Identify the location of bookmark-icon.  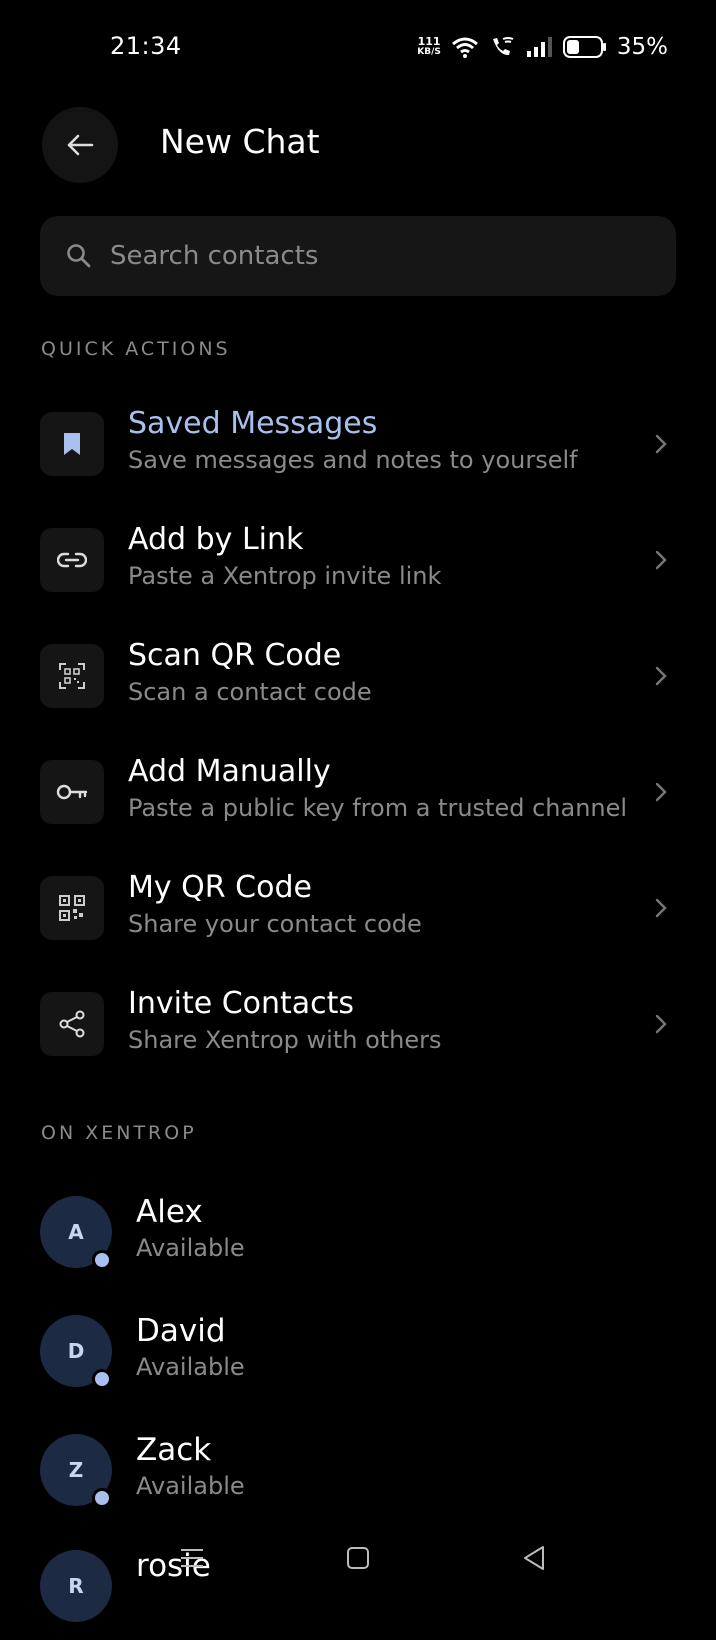
(72, 444).